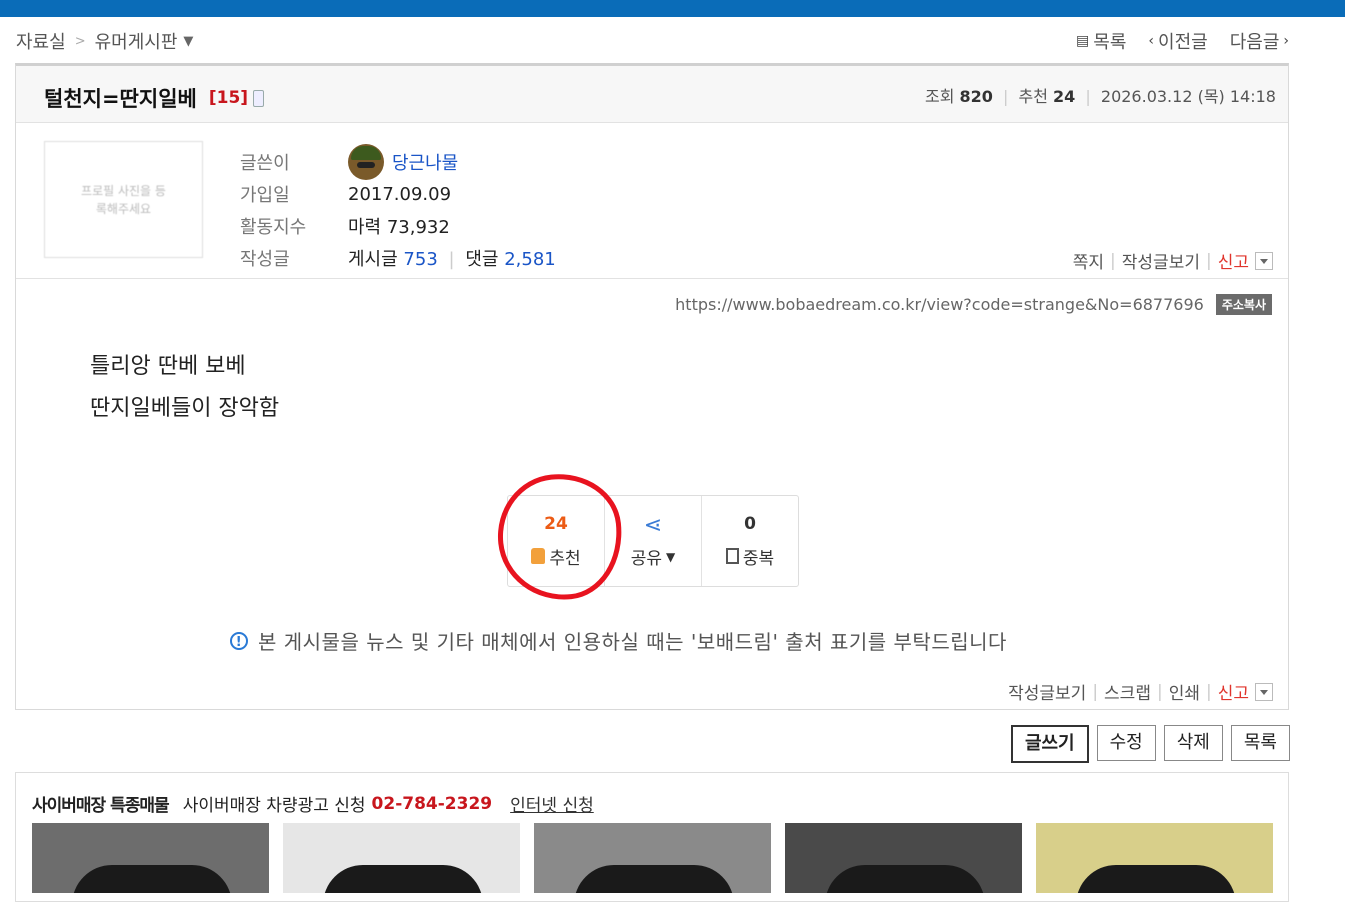 The image size is (1345, 902). I want to click on prev-label: 이전글, so click(1183, 42).